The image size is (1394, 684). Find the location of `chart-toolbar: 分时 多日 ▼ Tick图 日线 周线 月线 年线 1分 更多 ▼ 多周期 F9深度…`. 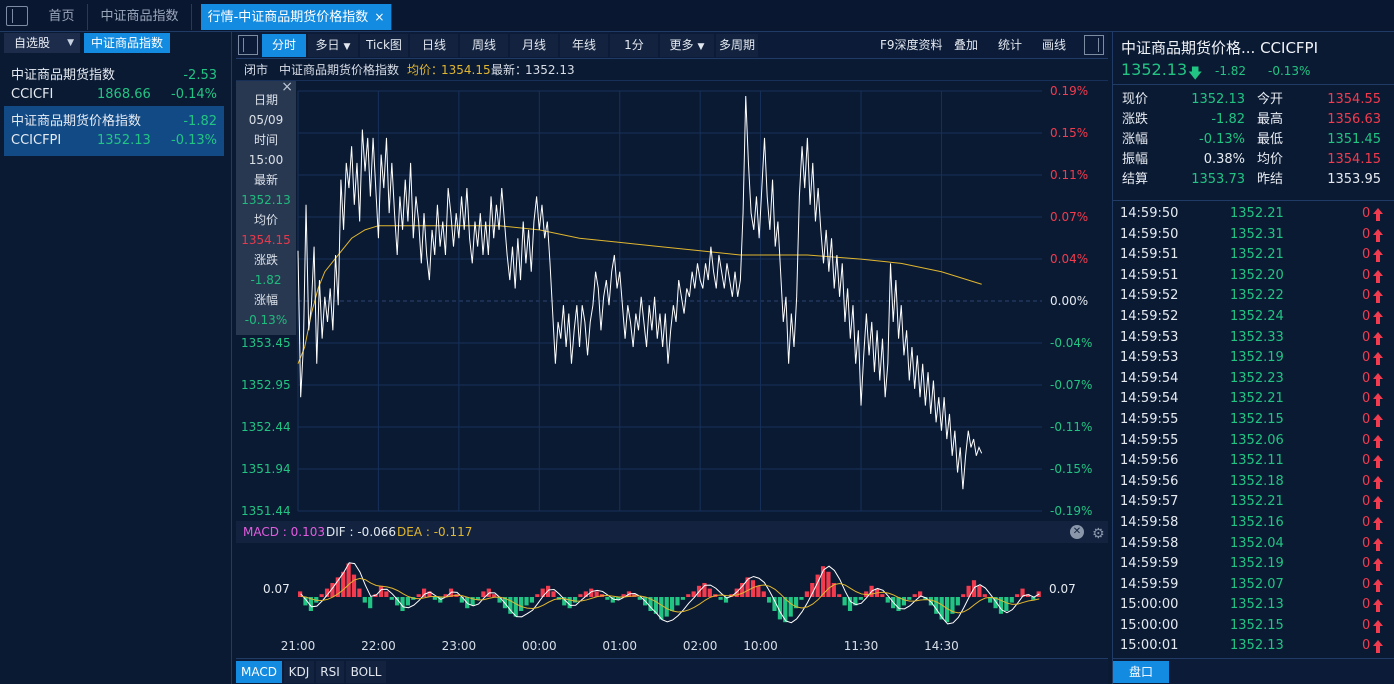

chart-toolbar: 分时 多日 ▼ Tick图 日线 周线 月线 年线 1分 更多 ▼ 多周期 F9深度… is located at coordinates (672, 45).